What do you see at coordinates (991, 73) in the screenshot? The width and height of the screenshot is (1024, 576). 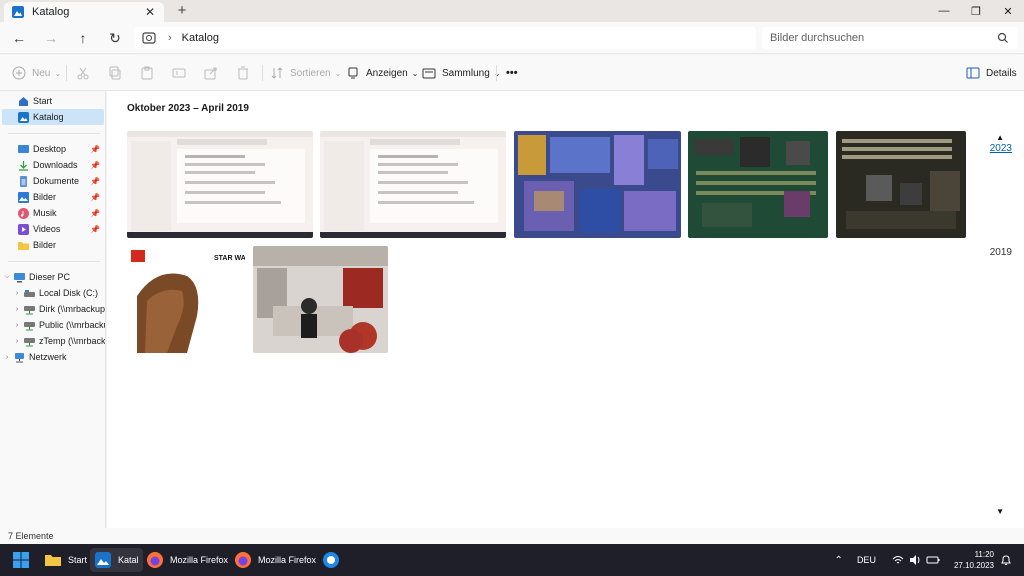 I see `details-button: Details` at bounding box center [991, 73].